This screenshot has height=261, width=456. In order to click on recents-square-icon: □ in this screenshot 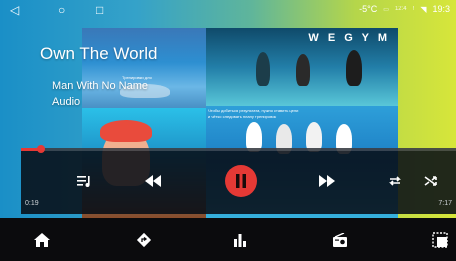, I will do `click(99, 10)`.